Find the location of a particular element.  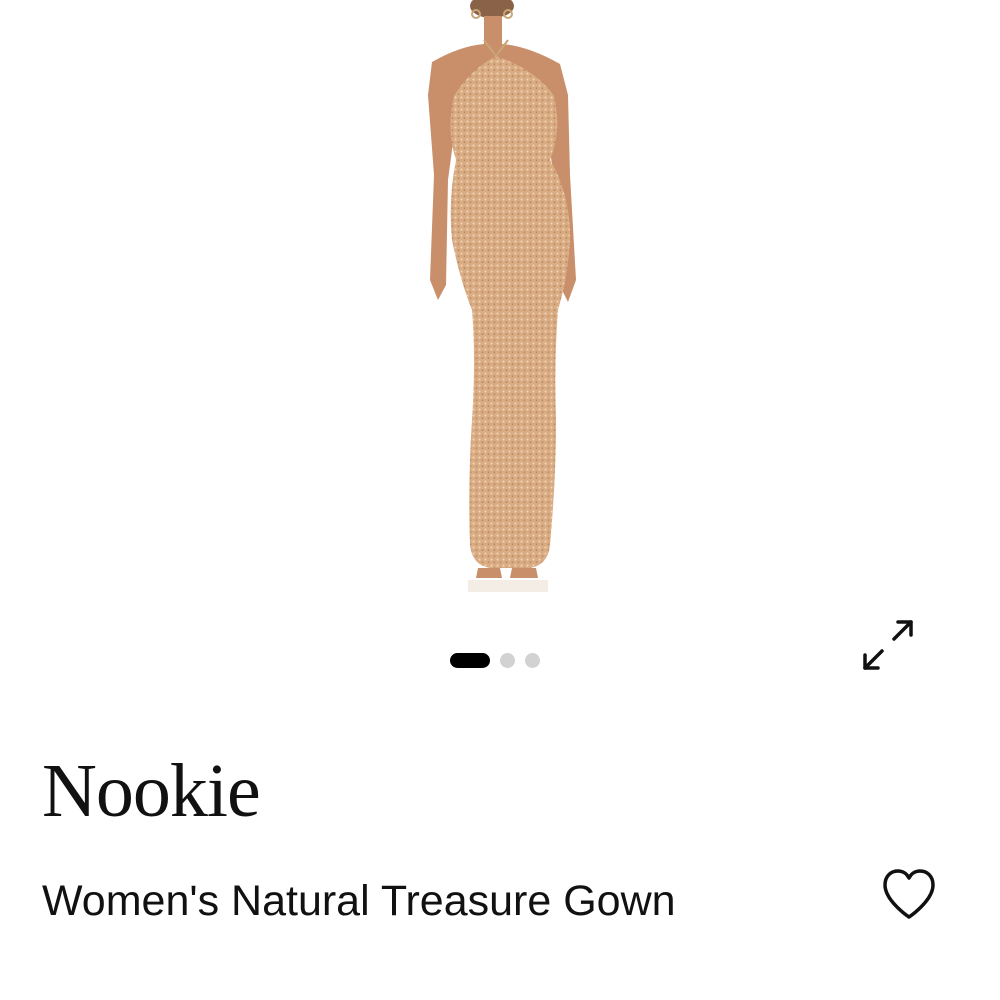

expand-arrows-icon is located at coordinates (888, 645).